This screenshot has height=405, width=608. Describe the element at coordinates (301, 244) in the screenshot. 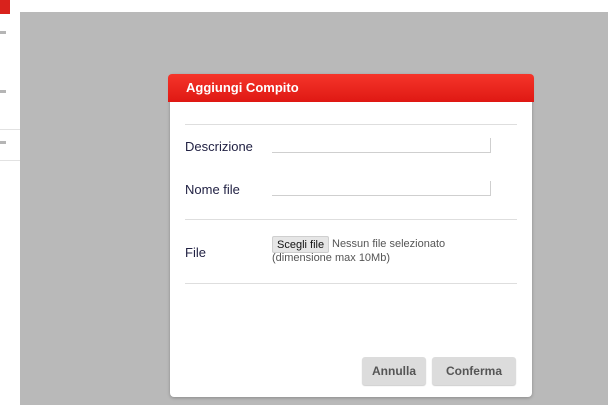

I see `choose-file-button: Scegli file` at that location.